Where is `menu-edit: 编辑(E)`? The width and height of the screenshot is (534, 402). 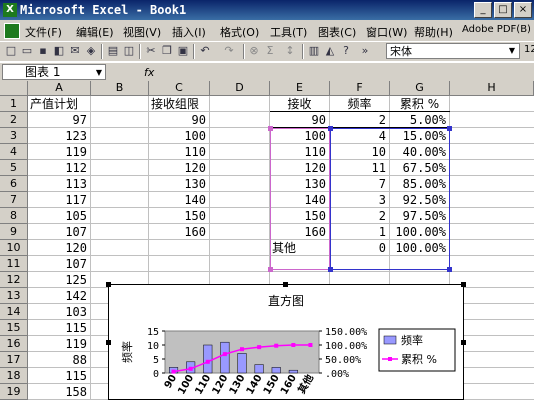
menu-edit: 编辑(E) is located at coordinates (95, 32).